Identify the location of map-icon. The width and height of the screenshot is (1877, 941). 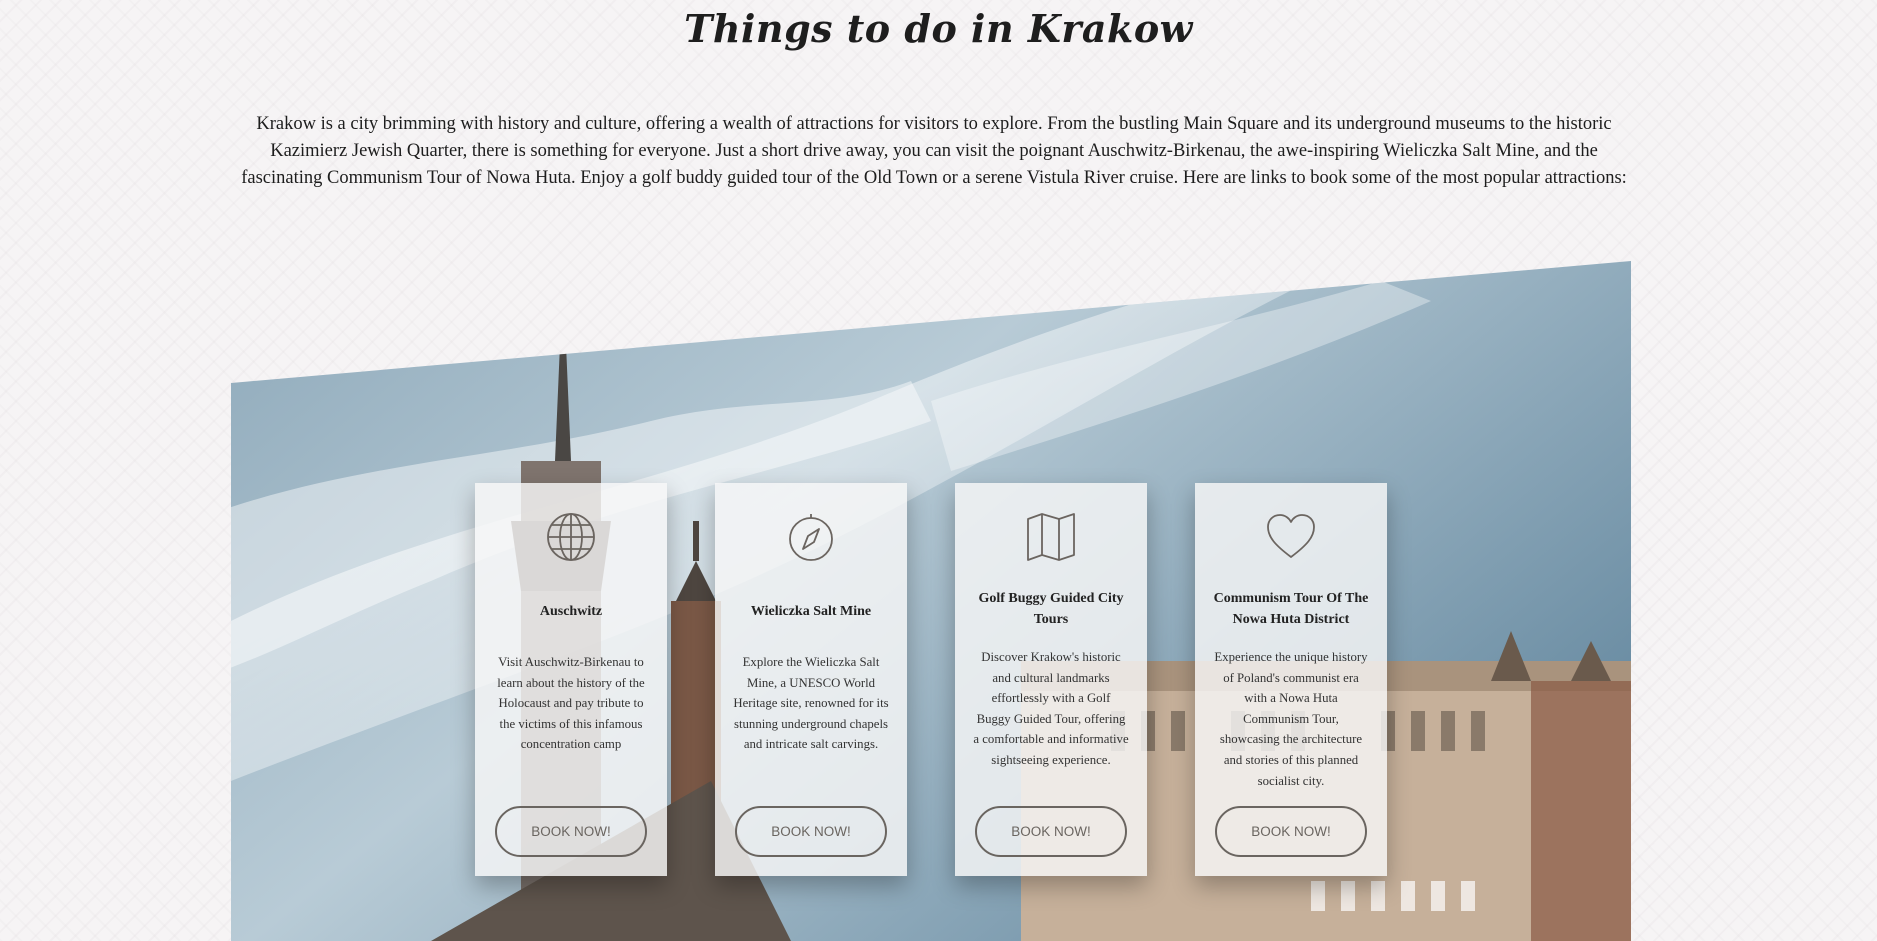
(1051, 539).